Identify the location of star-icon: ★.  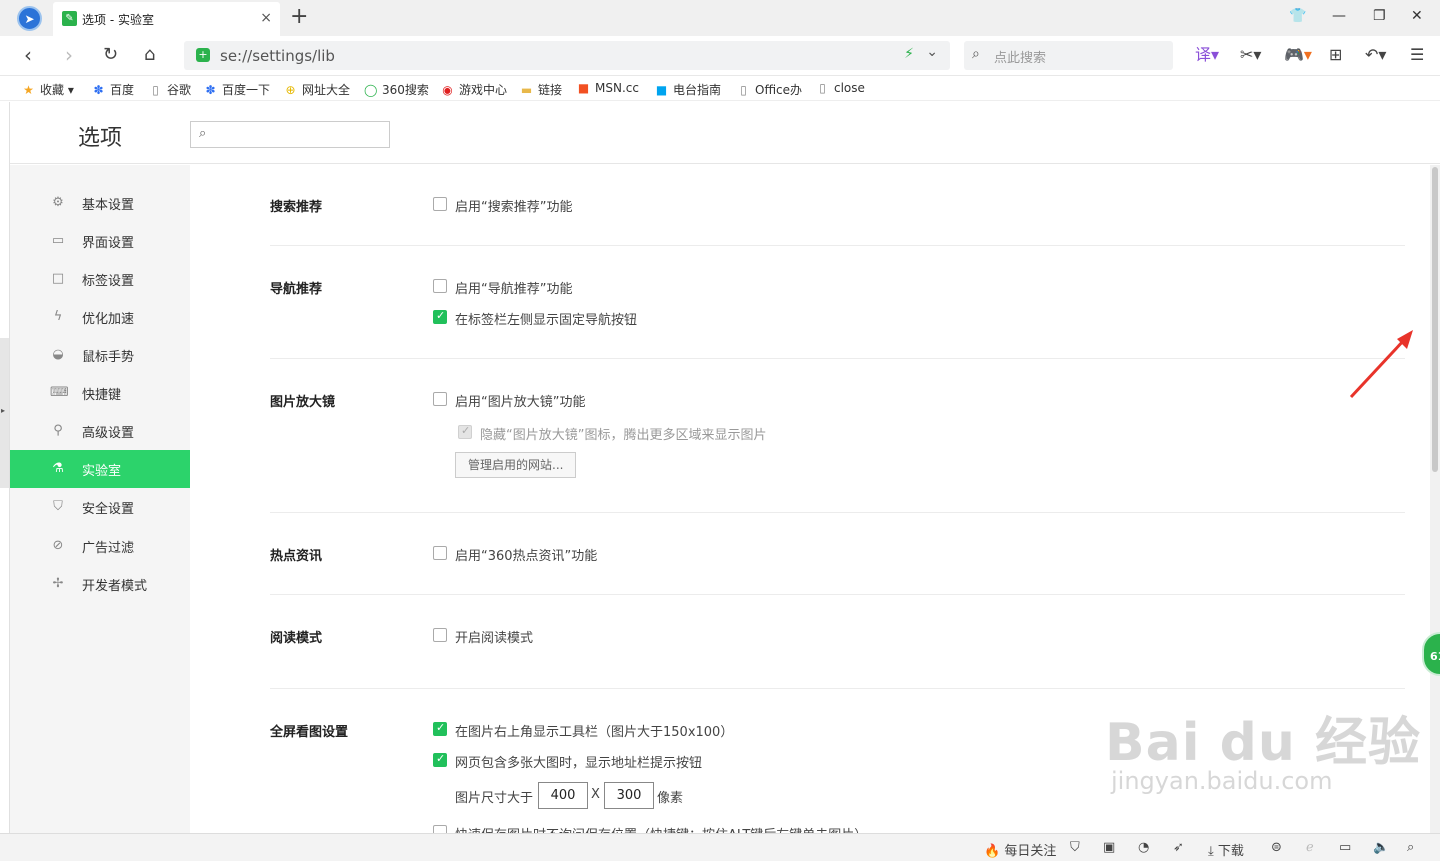
(28, 90).